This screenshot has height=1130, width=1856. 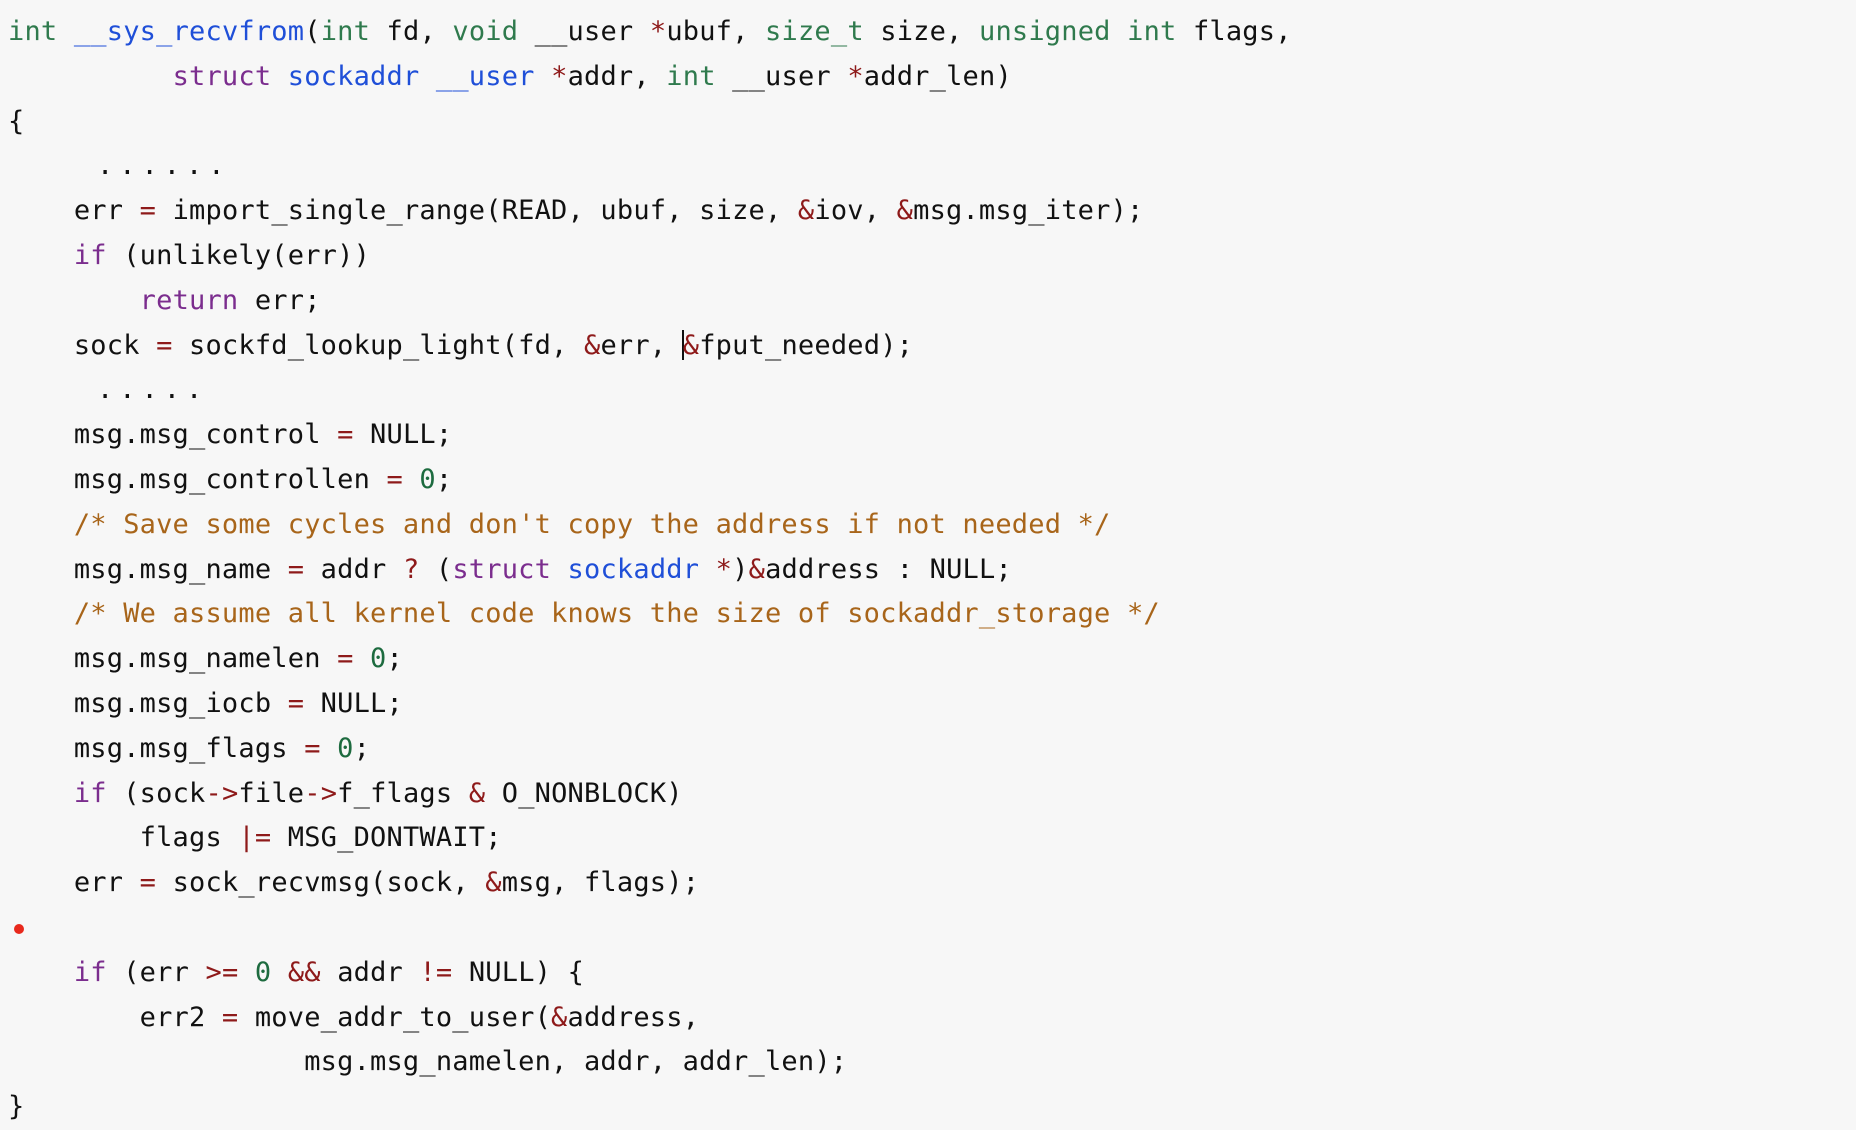 What do you see at coordinates (197, 479) in the screenshot?
I see `code-token-plain: msg.msg_controllen` at bounding box center [197, 479].